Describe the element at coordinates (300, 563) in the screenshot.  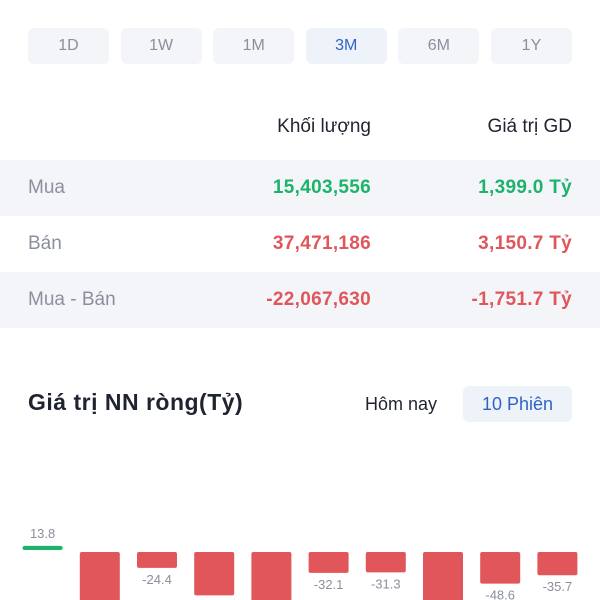
I see `net-value-bar-chart: 13.8-24.4-66.7-32.1-31.3-48.6-35.7` at that location.